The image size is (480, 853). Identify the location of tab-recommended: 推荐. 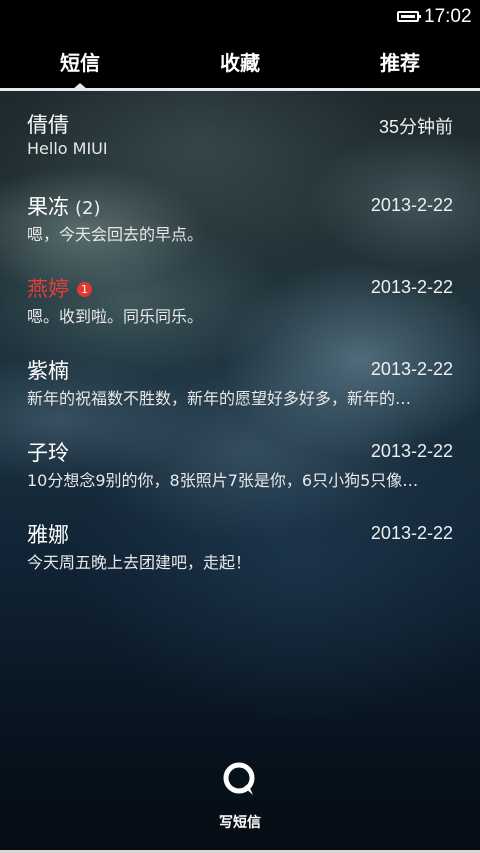
(400, 61).